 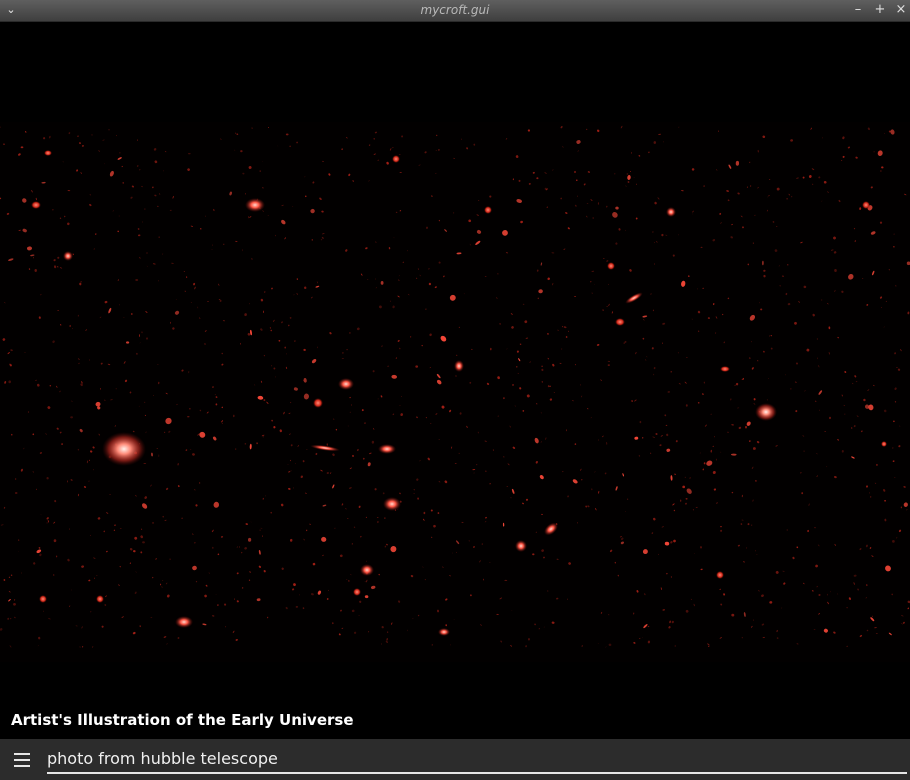 What do you see at coordinates (901, 10) in the screenshot?
I see `close-icon: ×` at bounding box center [901, 10].